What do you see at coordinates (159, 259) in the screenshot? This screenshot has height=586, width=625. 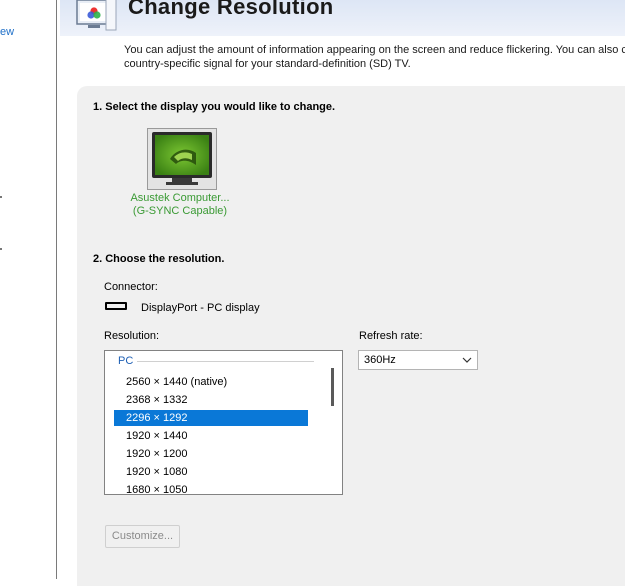 I see `step2-heading: 2. Choose the resolution.` at bounding box center [159, 259].